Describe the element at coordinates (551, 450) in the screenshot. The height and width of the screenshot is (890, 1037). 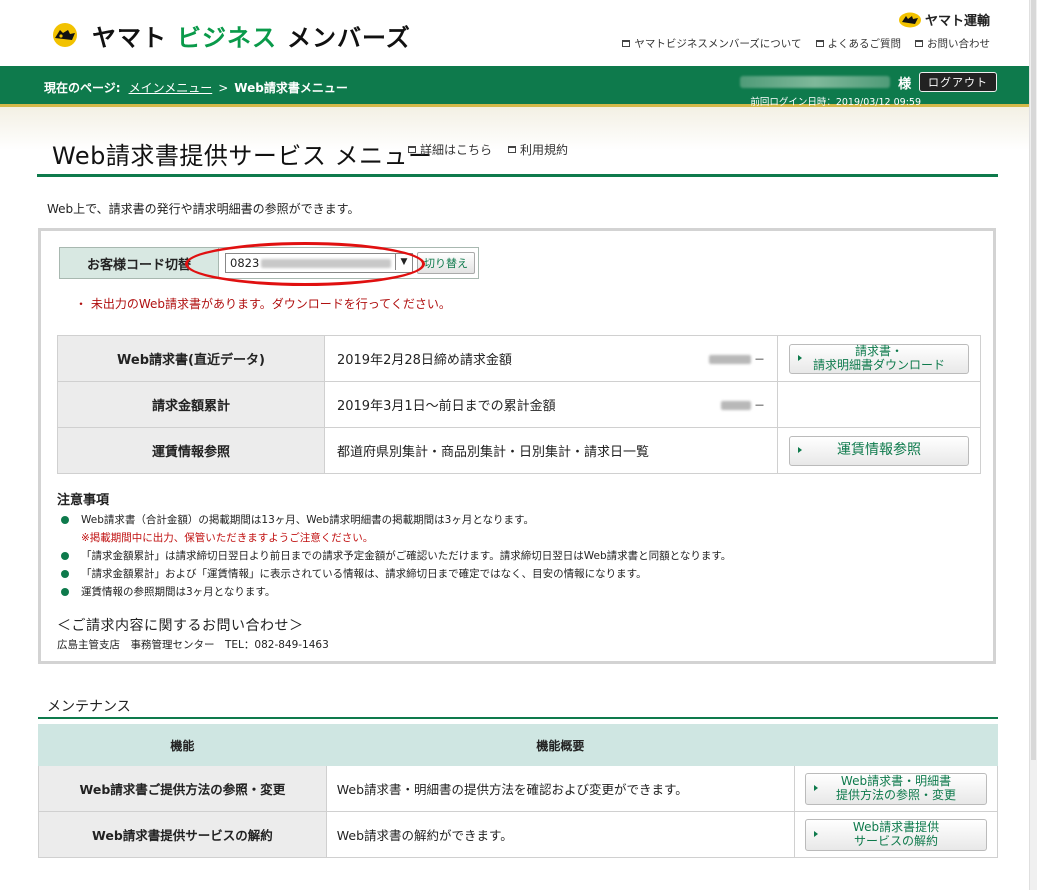
I see `row-description: 都道府県別集計・商品別集計・日別集計・請求日一覧` at that location.